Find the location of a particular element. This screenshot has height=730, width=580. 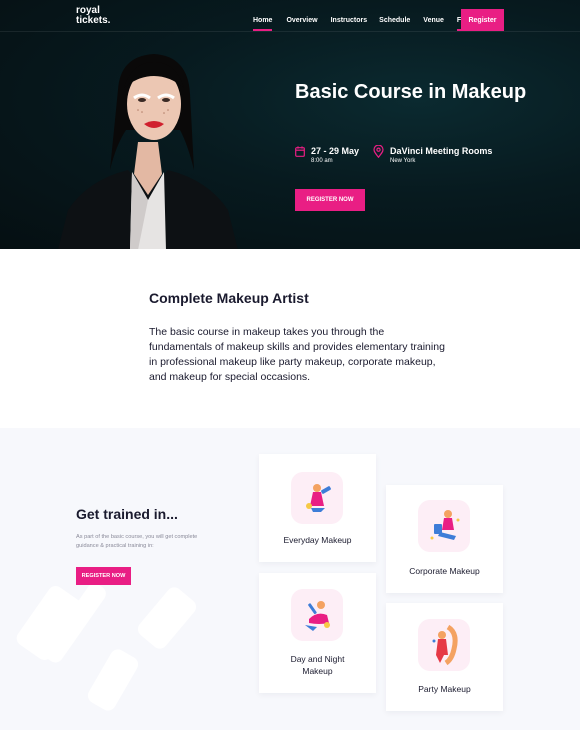

nav-item-home: Home is located at coordinates (263, 20).